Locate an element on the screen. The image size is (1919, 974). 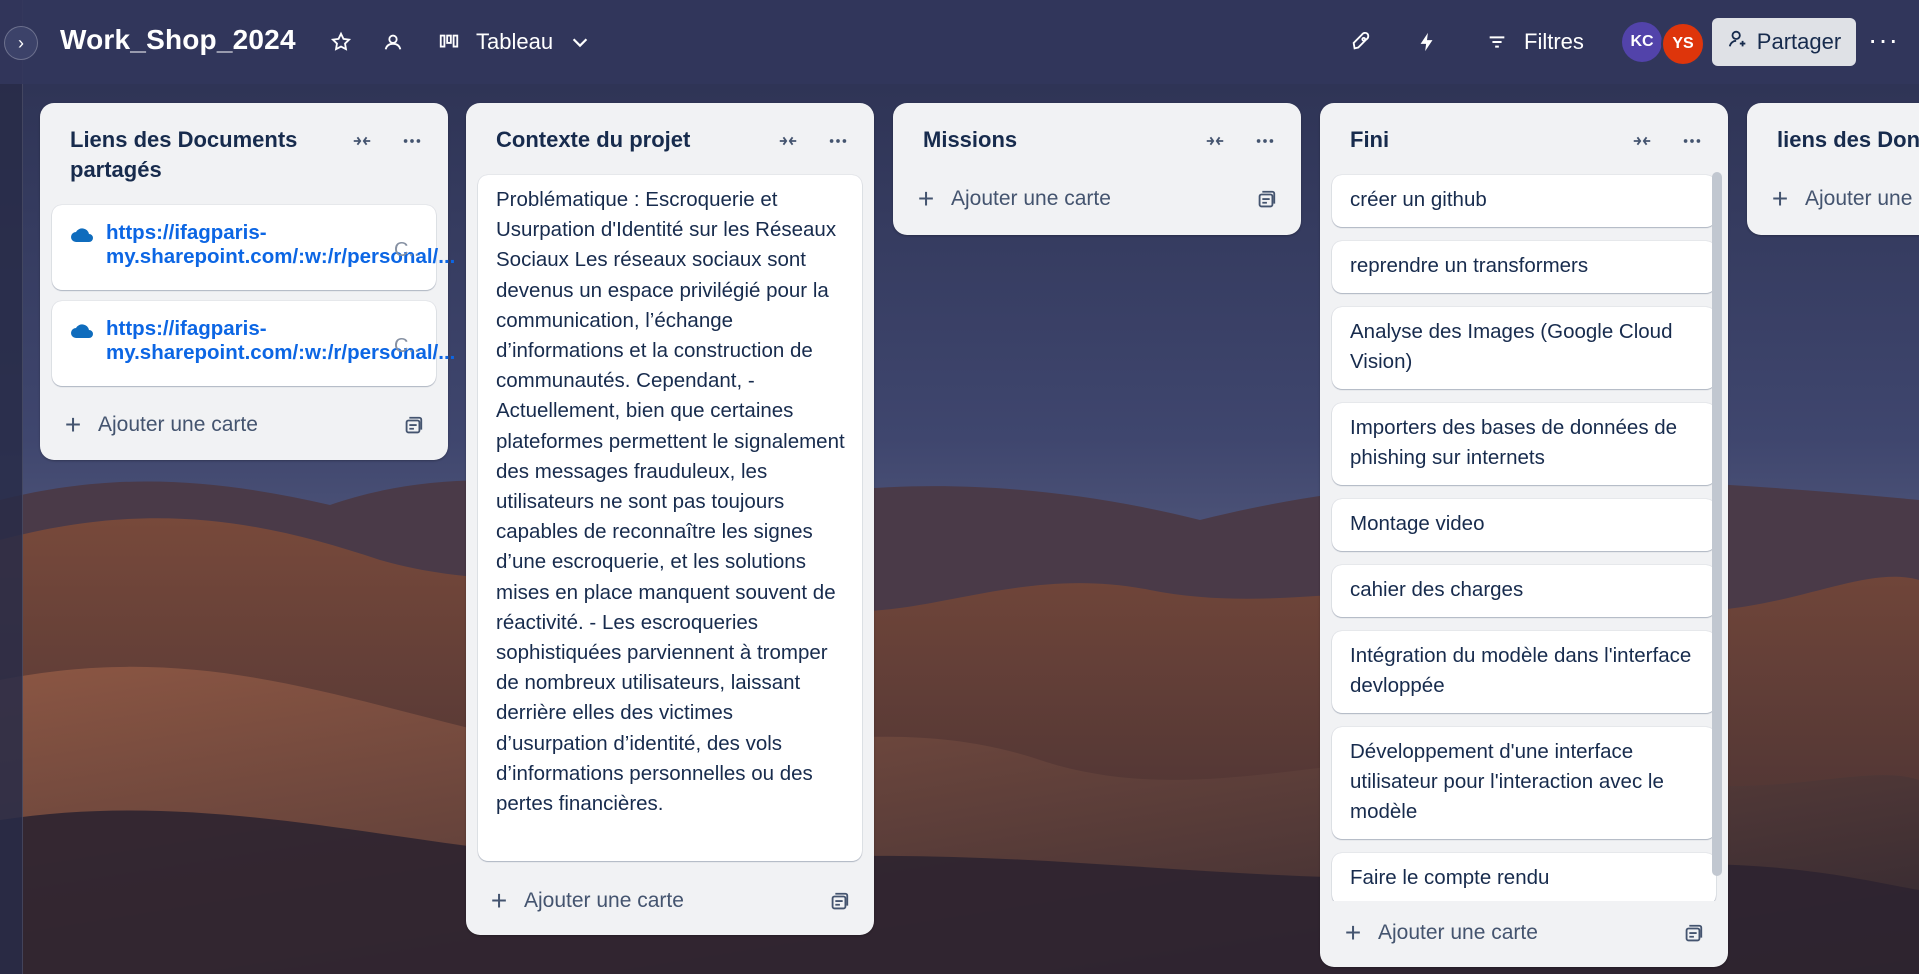
power-ups-button is located at coordinates (1361, 42).